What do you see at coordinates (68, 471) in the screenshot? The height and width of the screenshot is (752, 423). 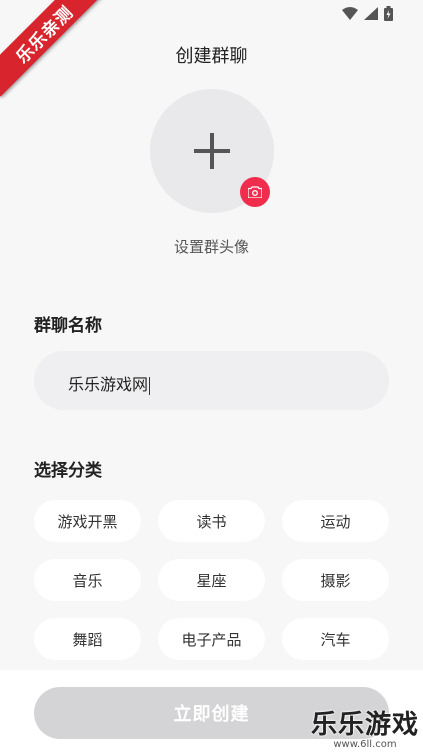 I see `category-label: 选择分类` at bounding box center [68, 471].